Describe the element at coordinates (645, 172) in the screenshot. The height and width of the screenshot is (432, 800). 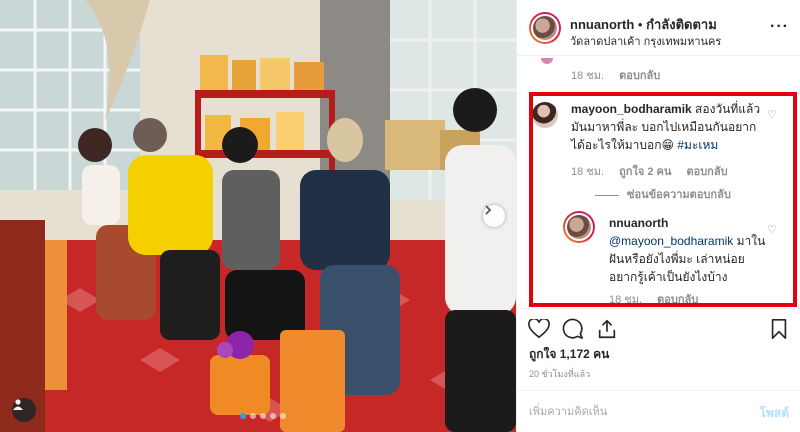
I see `comment-likes: ถูกใจ 2 คน` at that location.